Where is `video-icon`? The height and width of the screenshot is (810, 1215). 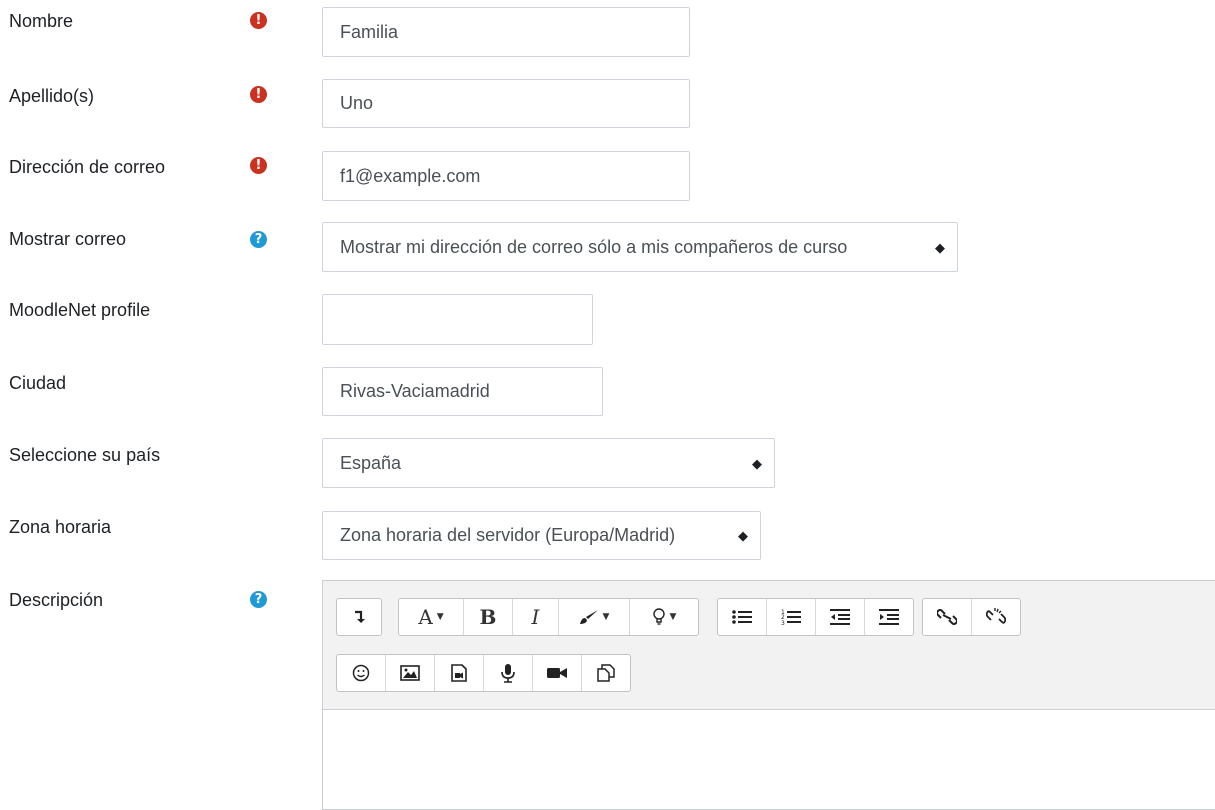 video-icon is located at coordinates (557, 673).